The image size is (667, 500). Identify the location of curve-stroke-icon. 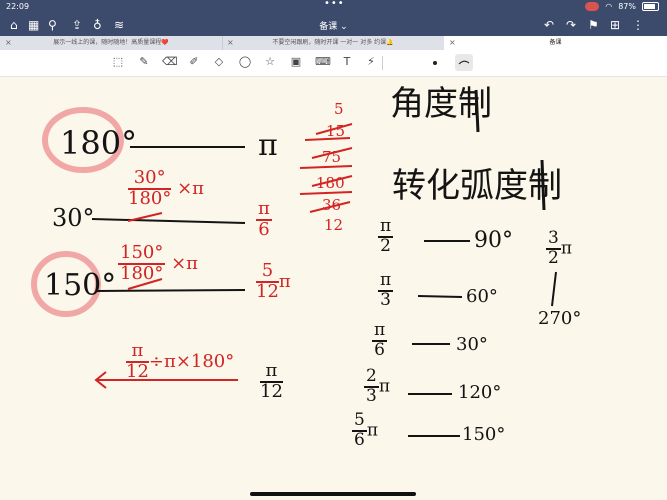
(464, 62).